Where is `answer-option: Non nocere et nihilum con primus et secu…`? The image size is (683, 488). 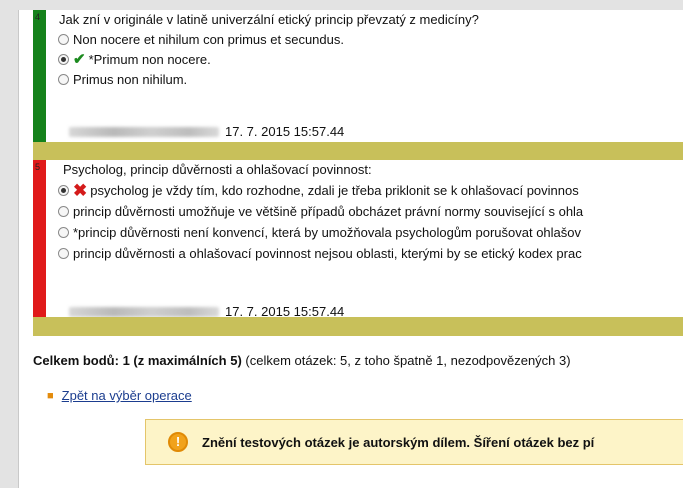
answer-option: Non nocere et nihilum con primus et secu… is located at coordinates (201, 39).